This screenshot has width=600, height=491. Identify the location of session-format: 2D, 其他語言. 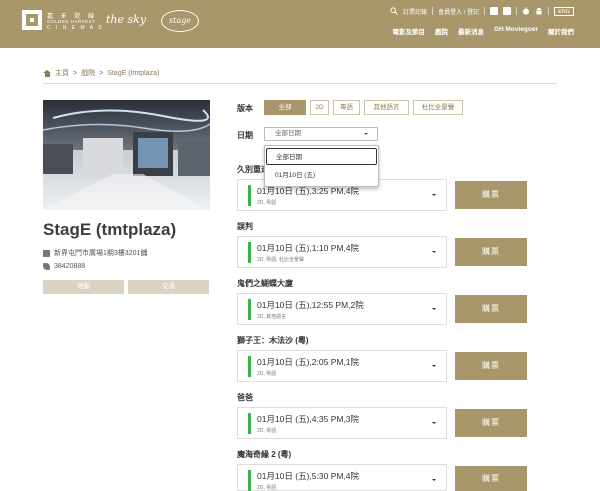
(272, 317).